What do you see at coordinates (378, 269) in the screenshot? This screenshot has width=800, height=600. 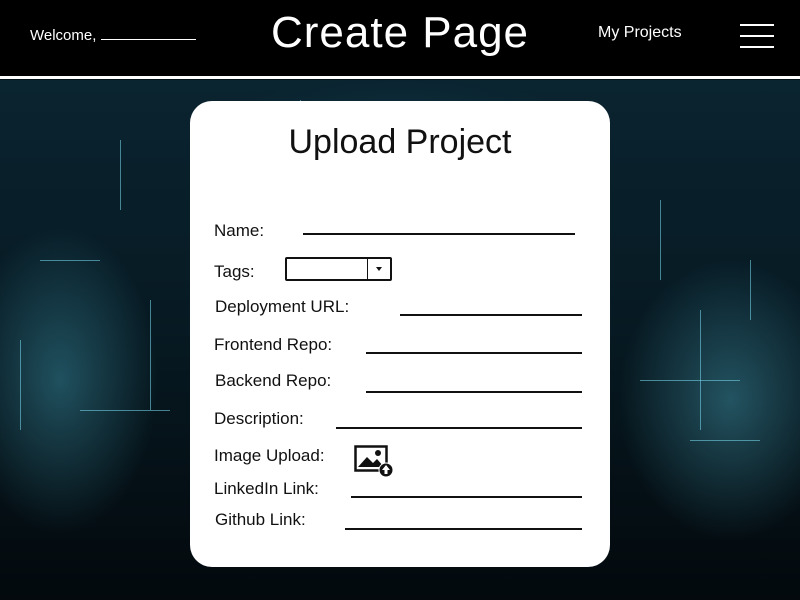 I see `chevron-down-icon` at bounding box center [378, 269].